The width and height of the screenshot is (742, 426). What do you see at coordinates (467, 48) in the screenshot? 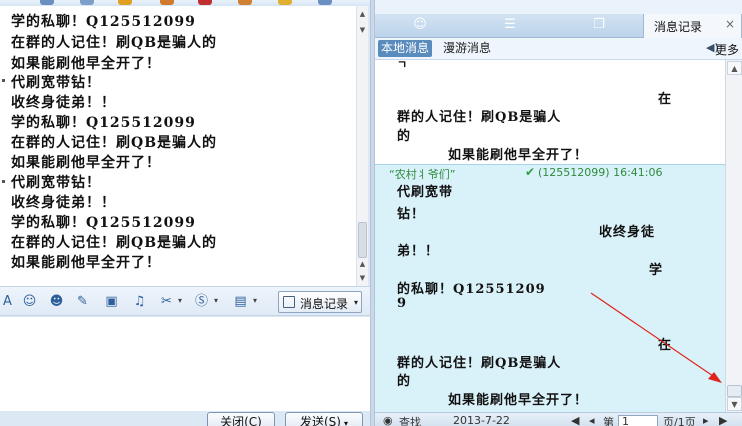
I see `tab-roaming-messages: 漫游消息` at bounding box center [467, 48].